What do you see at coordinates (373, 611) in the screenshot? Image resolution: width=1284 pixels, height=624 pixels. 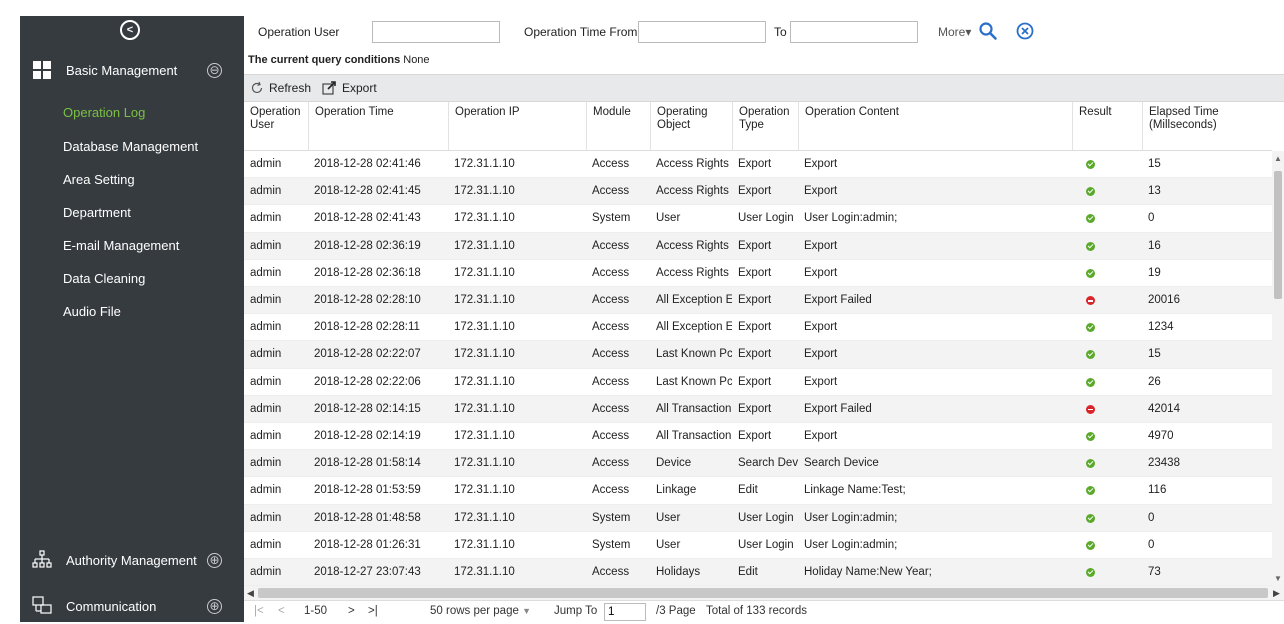 I see `last-page-button: >|` at bounding box center [373, 611].